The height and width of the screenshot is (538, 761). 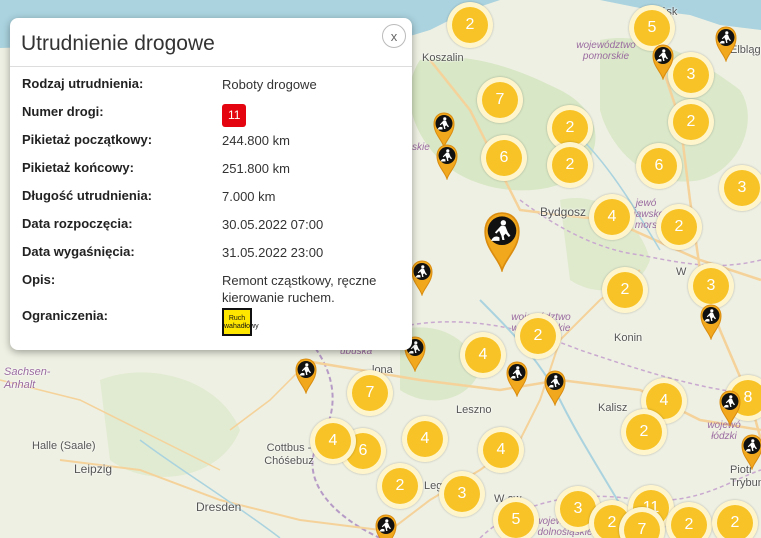 What do you see at coordinates (474, 410) in the screenshot?
I see `place-label-leszno: Leszno` at bounding box center [474, 410].